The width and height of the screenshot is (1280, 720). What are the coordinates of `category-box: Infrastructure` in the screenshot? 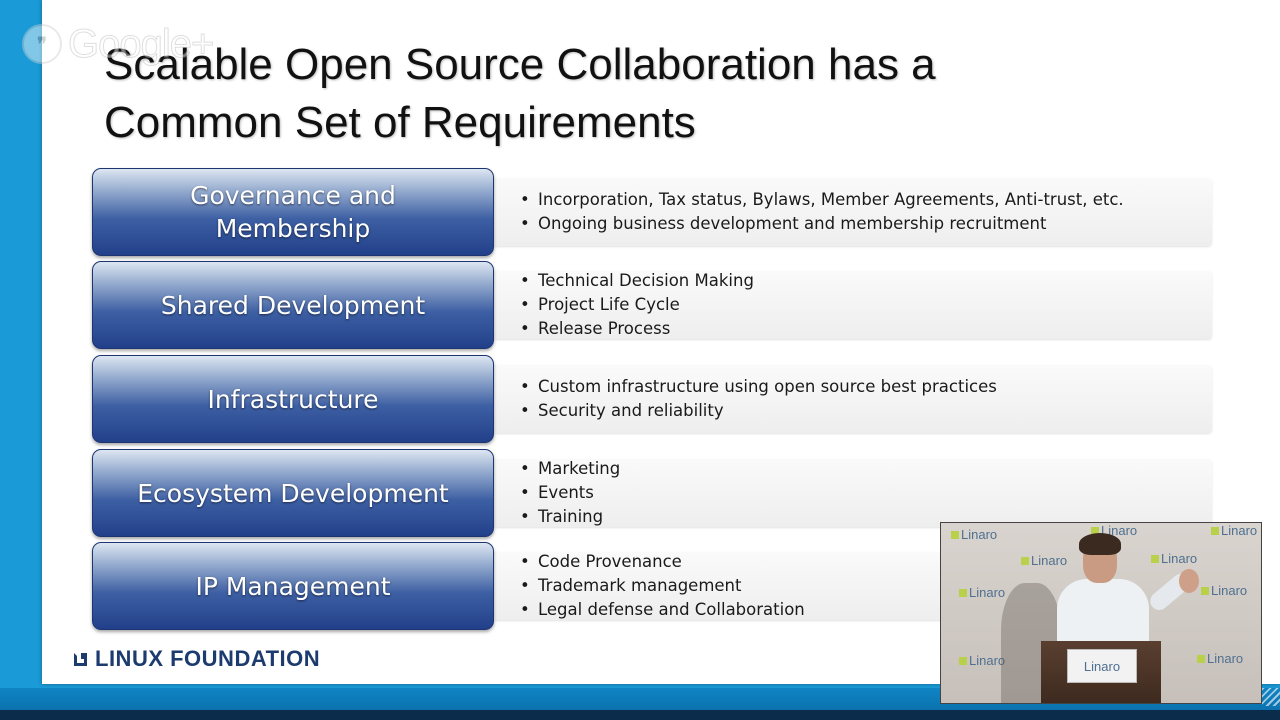 It's located at (293, 399).